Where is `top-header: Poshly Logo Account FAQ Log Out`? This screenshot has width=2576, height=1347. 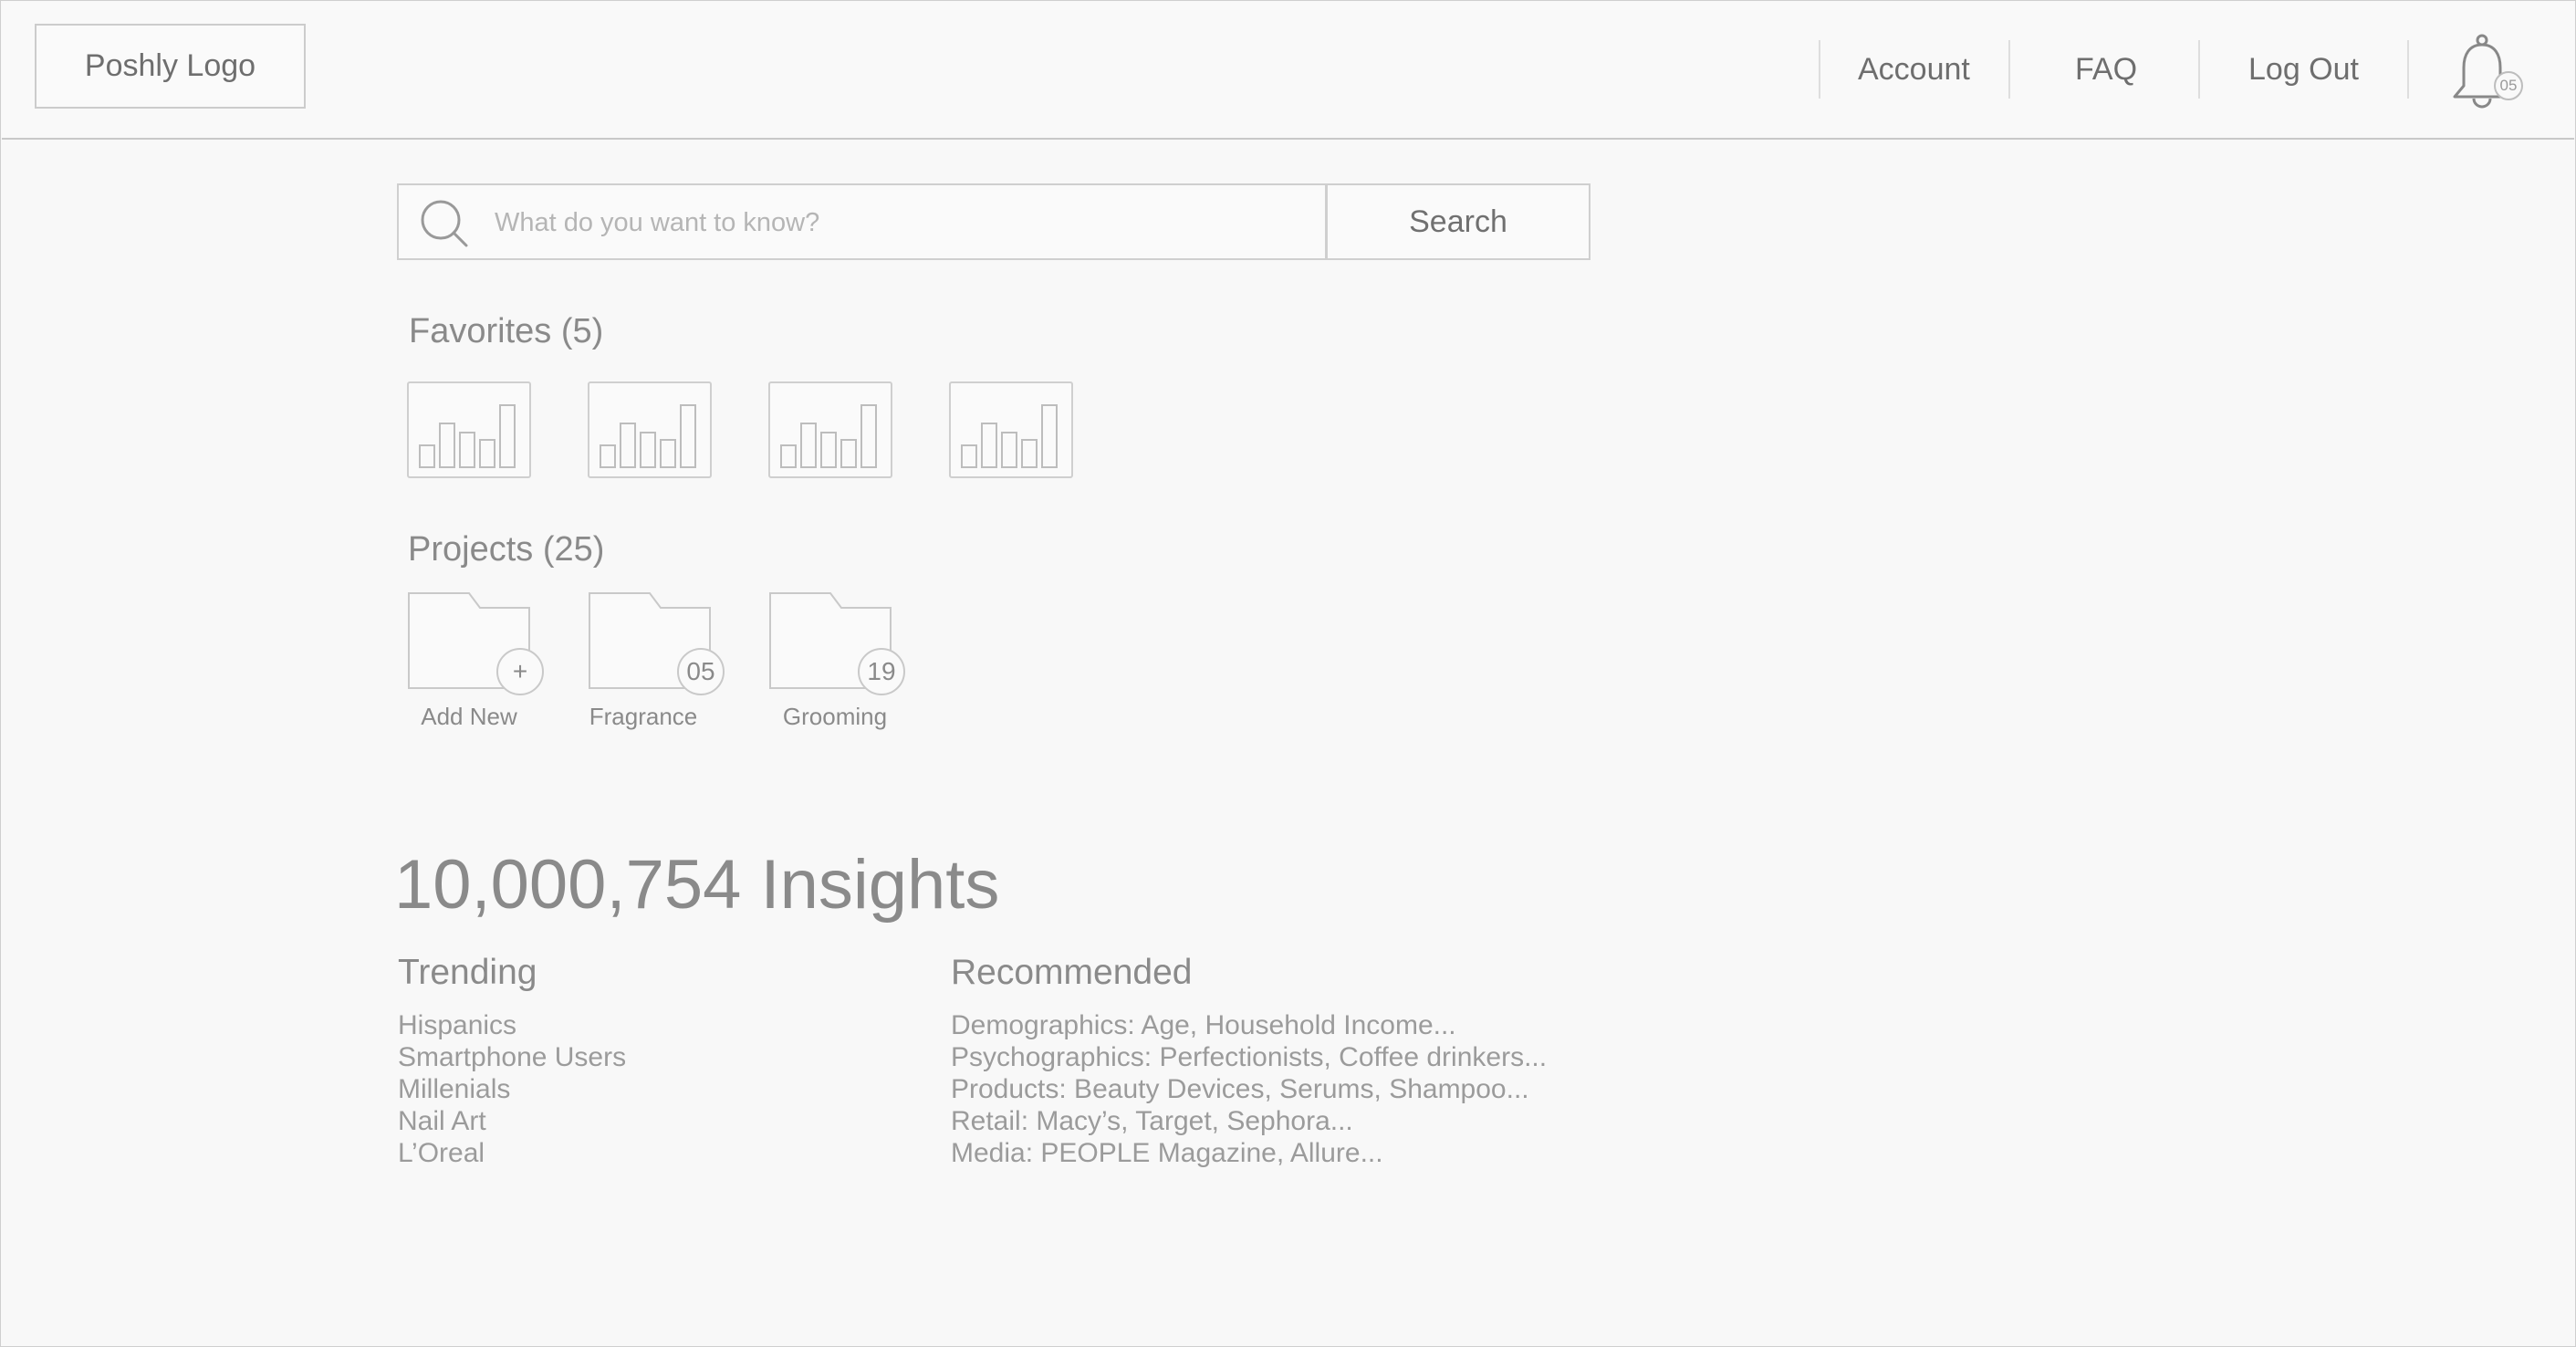 top-header: Poshly Logo Account FAQ Log Out is located at coordinates (1288, 71).